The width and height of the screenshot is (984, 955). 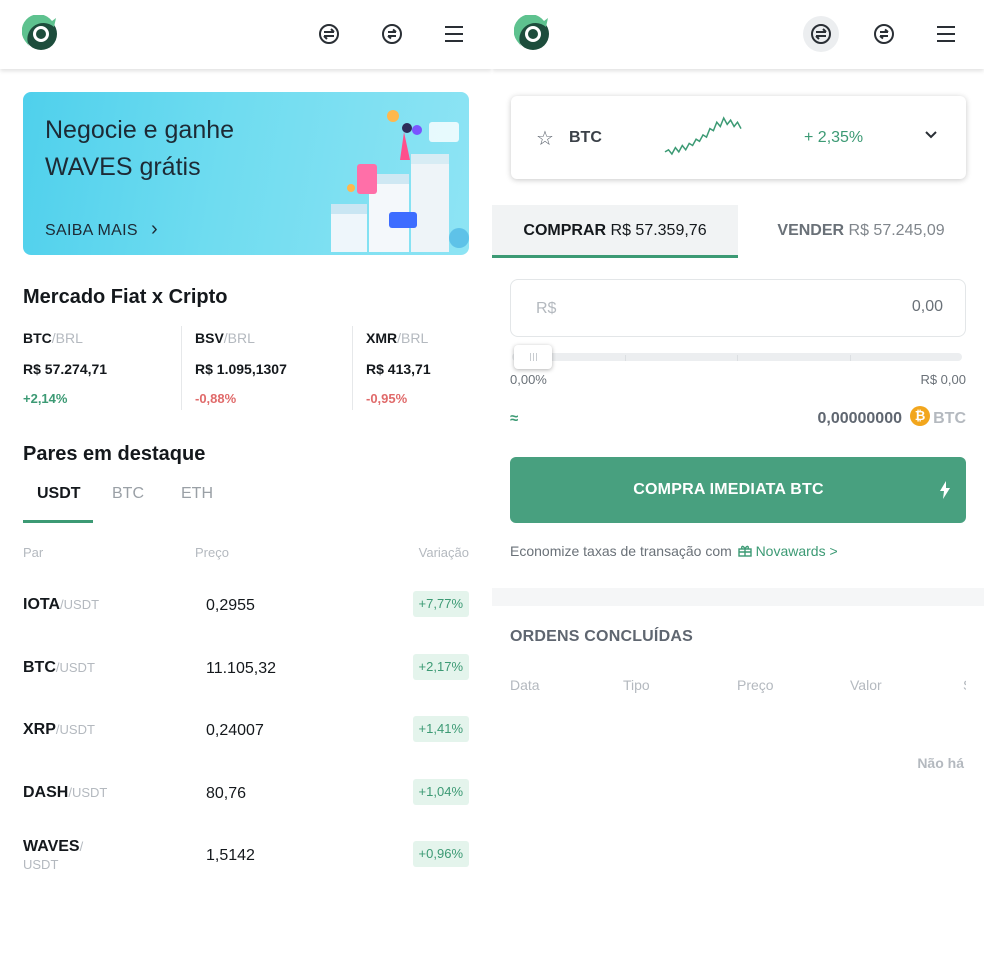 What do you see at coordinates (440, 854) in the screenshot?
I see `pair-change-badge: +0,96%` at bounding box center [440, 854].